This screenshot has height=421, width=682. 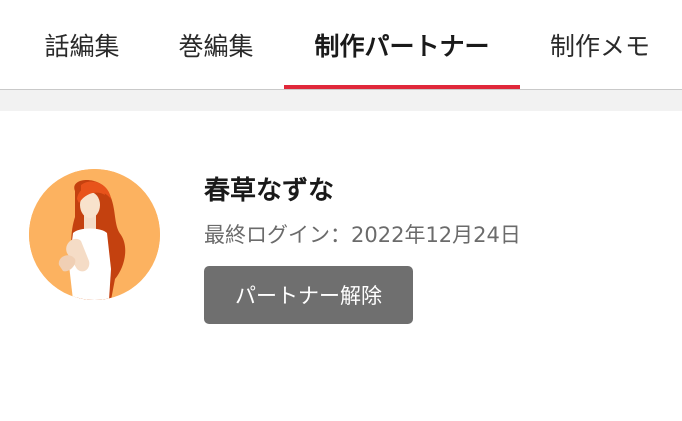 I want to click on tab-production-memo: 制作メモ, so click(x=607, y=45).